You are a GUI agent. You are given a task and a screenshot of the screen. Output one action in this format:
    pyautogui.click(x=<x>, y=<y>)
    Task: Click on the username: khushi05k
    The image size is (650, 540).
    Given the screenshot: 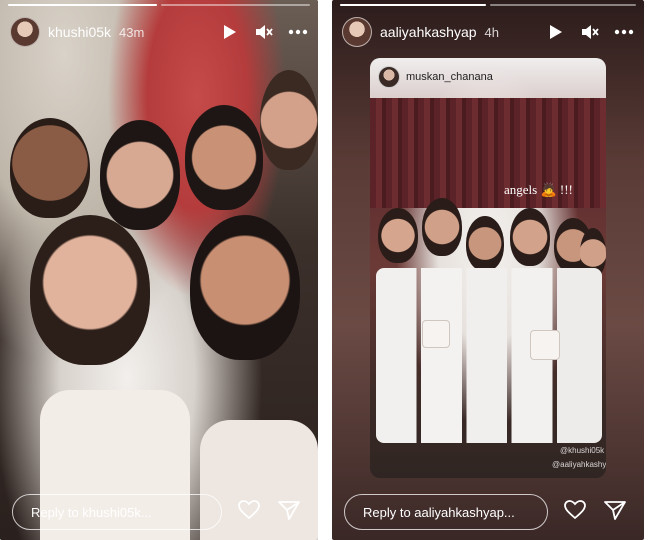 What is the action you would take?
    pyautogui.click(x=79, y=32)
    